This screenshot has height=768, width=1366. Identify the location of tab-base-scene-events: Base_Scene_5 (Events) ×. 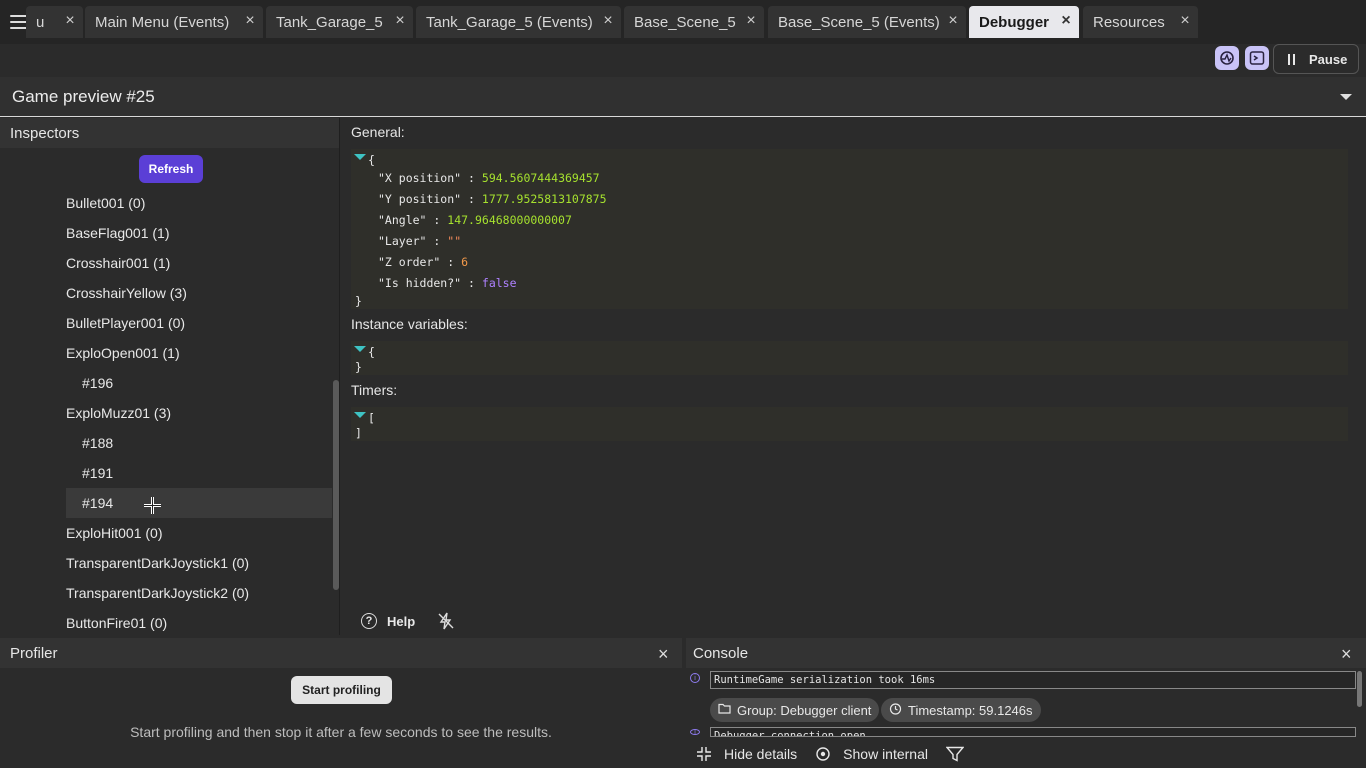
(867, 22).